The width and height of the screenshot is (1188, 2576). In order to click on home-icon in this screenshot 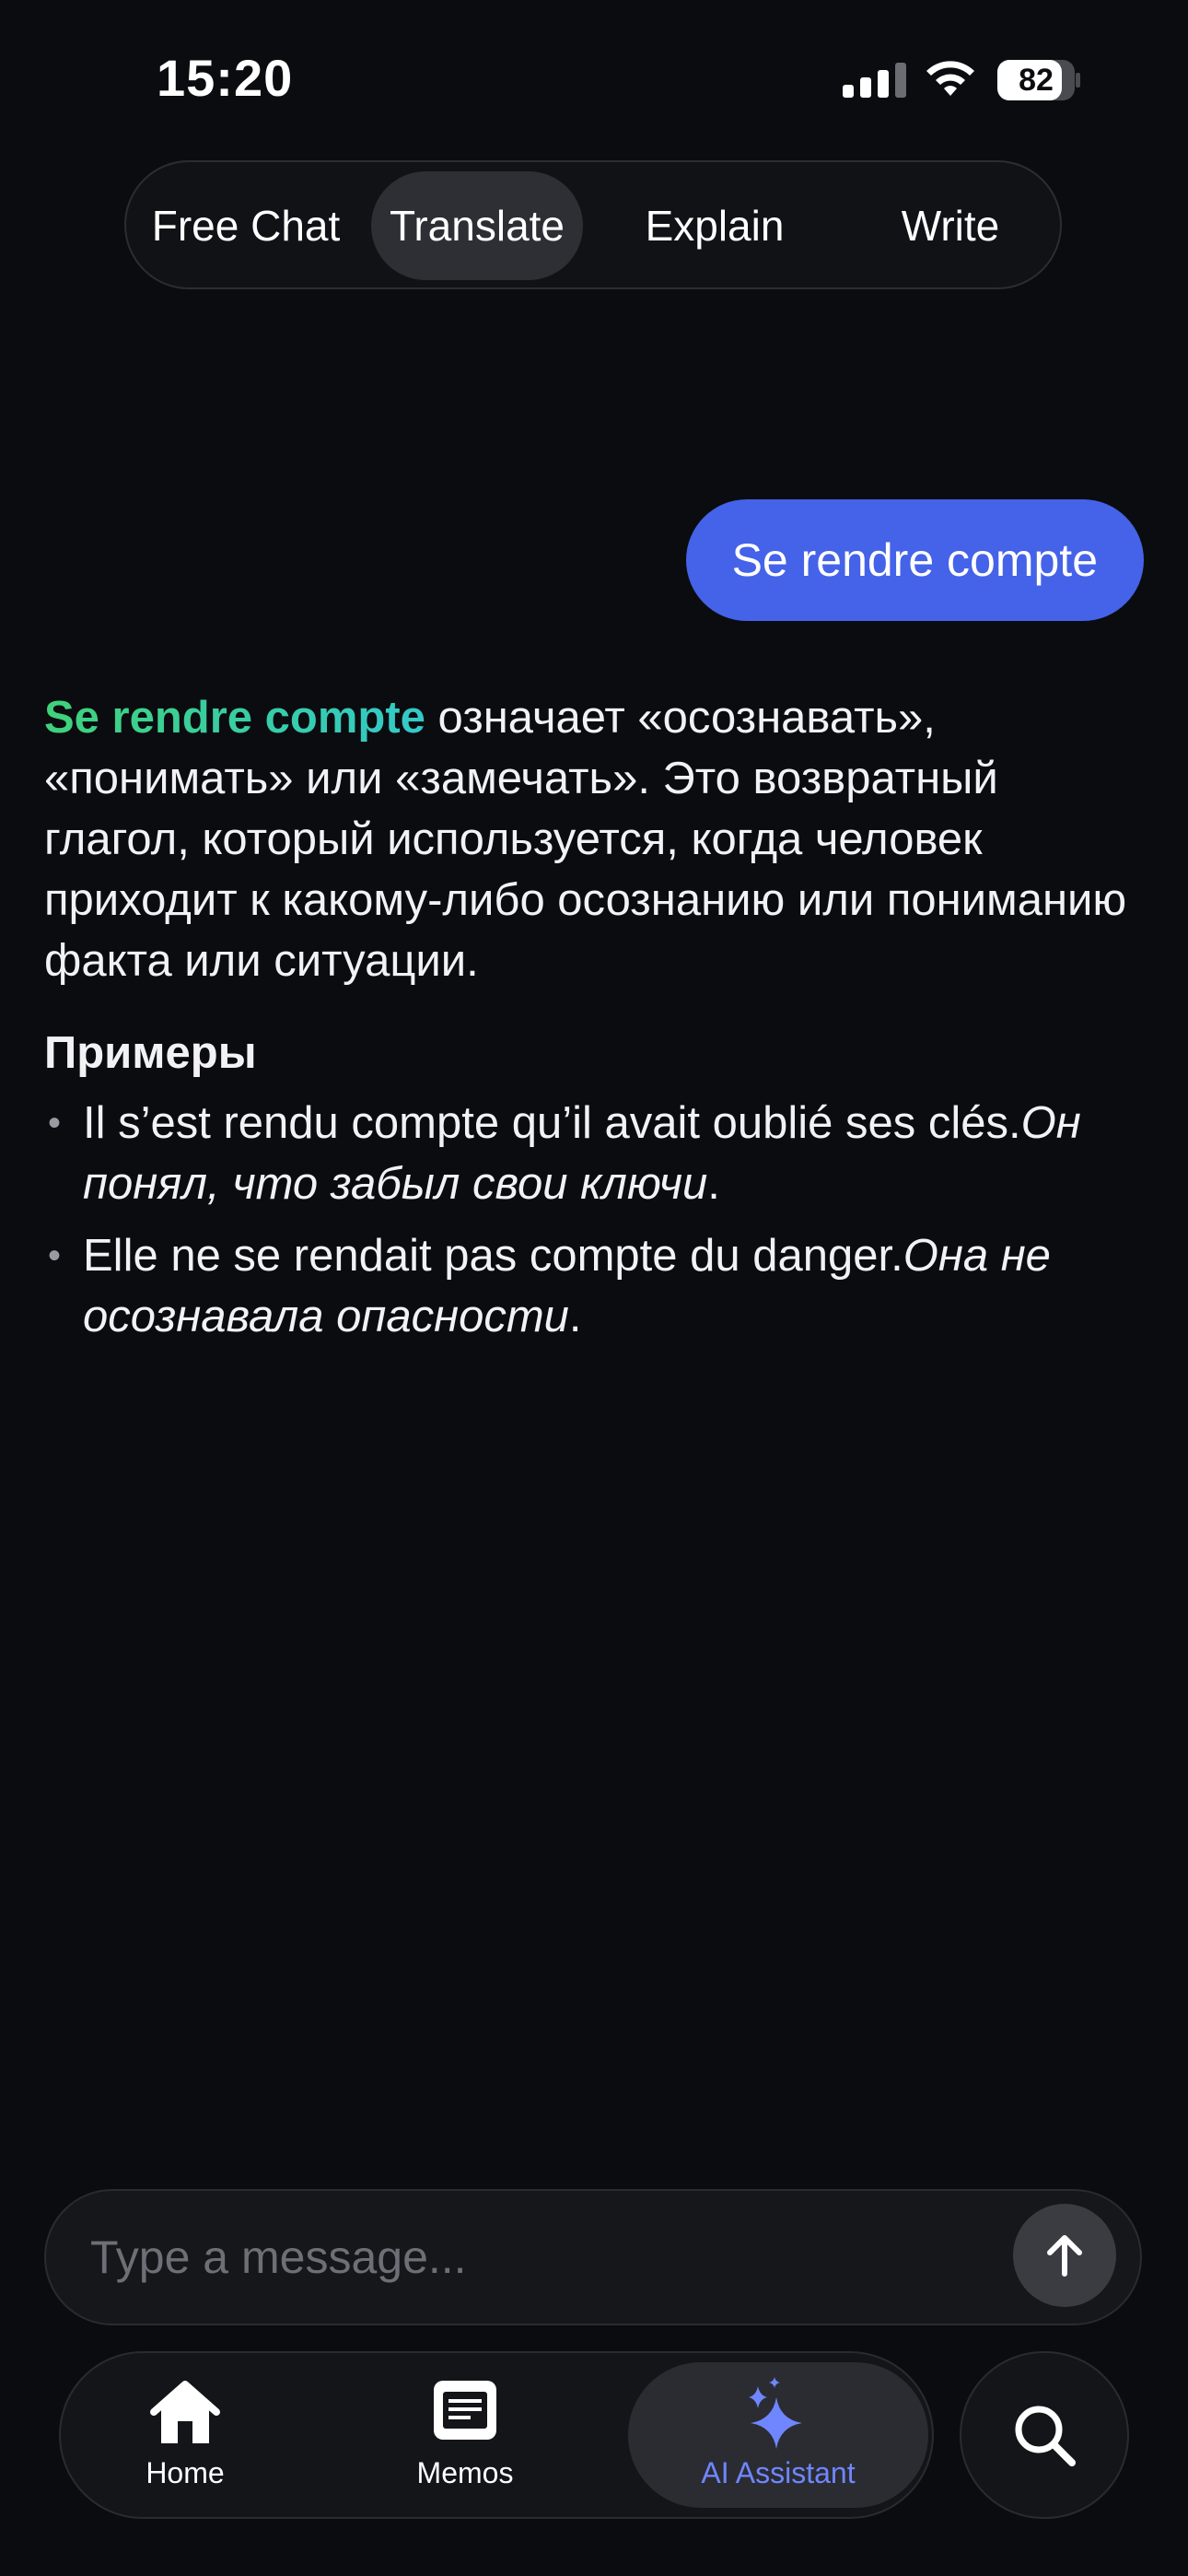, I will do `click(185, 2412)`.